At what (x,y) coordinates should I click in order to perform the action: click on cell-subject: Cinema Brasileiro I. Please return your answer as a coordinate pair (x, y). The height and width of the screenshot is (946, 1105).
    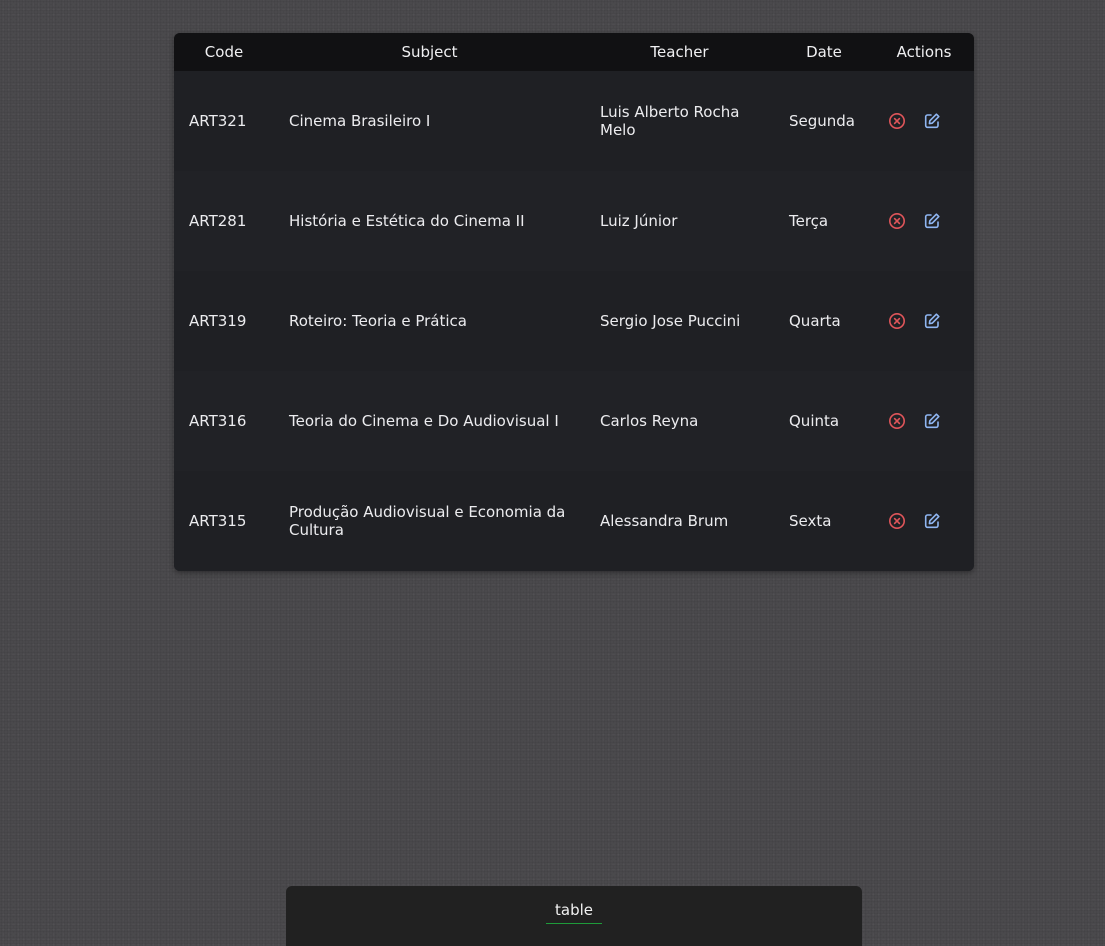
    Looking at the image, I should click on (360, 121).